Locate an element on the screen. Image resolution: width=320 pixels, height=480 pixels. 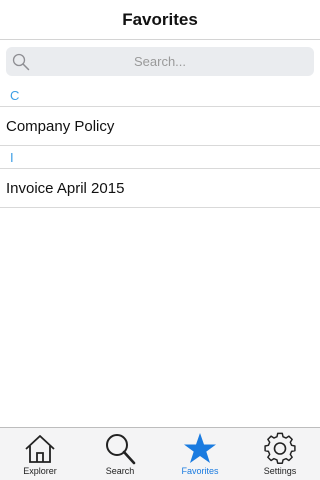
tab-bar: Explorer Search Favorites Settings is located at coordinates (160, 453).